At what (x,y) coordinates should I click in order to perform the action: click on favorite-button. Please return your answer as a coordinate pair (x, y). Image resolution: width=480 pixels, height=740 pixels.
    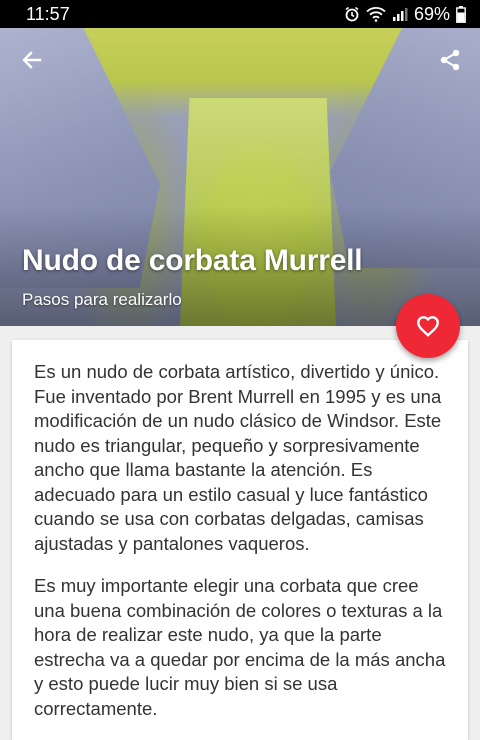
    Looking at the image, I should click on (428, 326).